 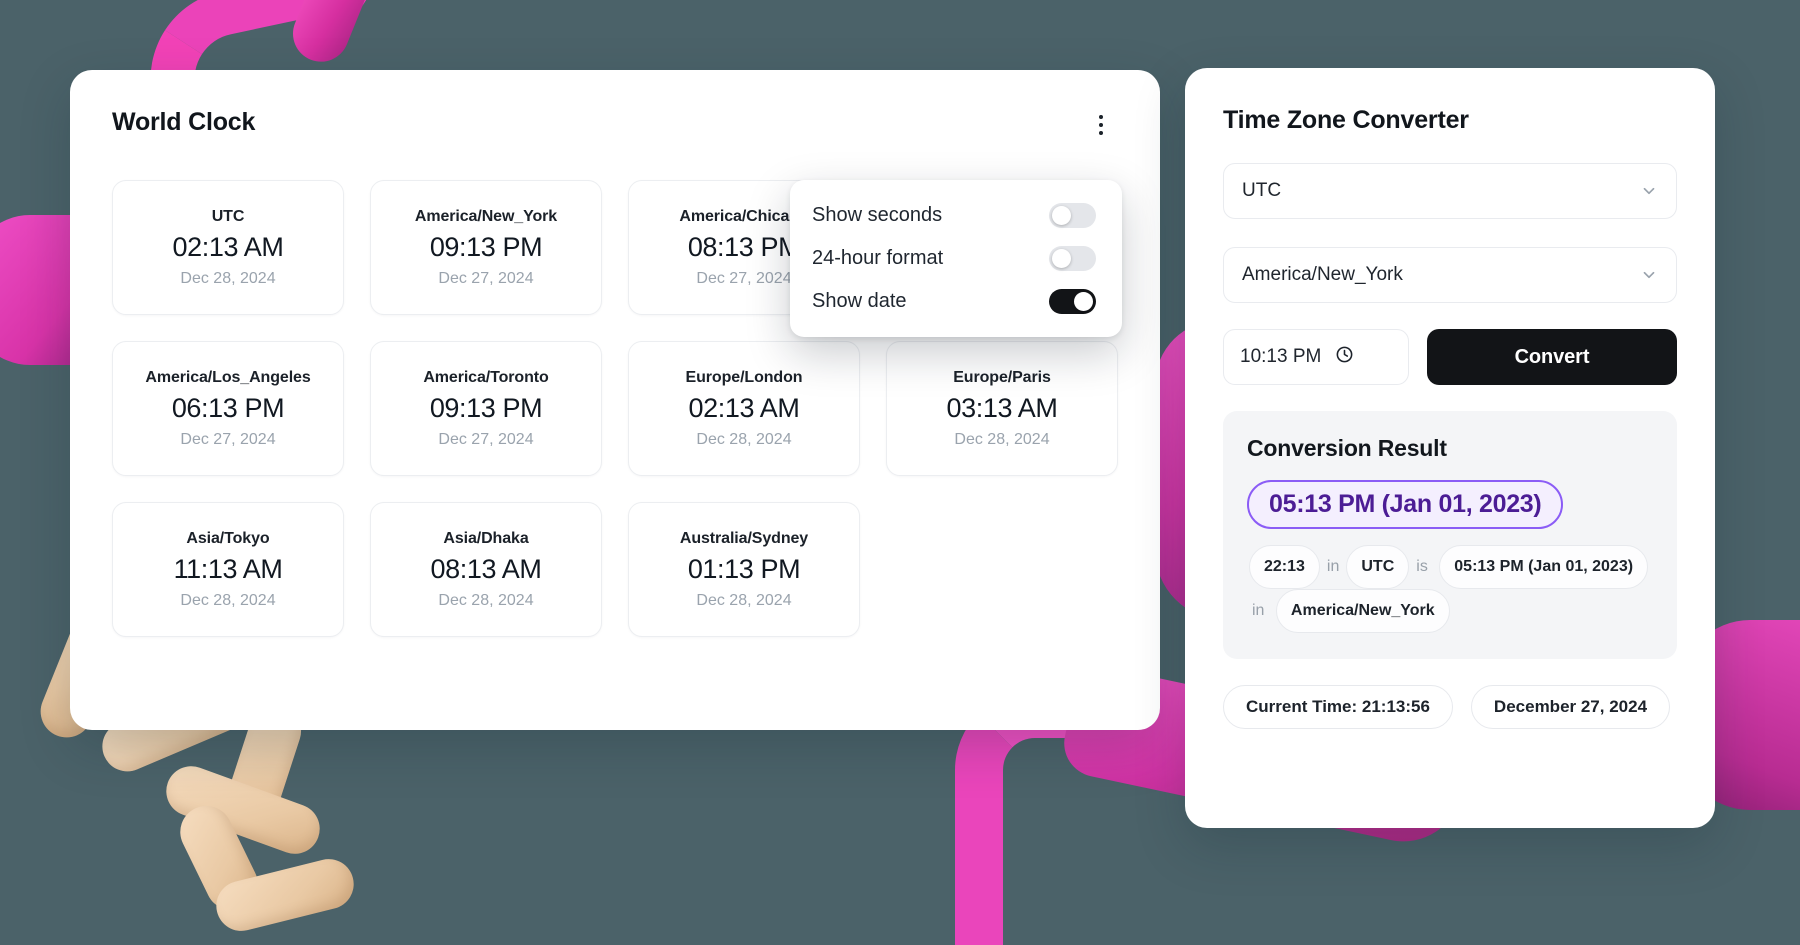 I want to click on clock-zone-label: America/Los_Angeles, so click(x=228, y=377).